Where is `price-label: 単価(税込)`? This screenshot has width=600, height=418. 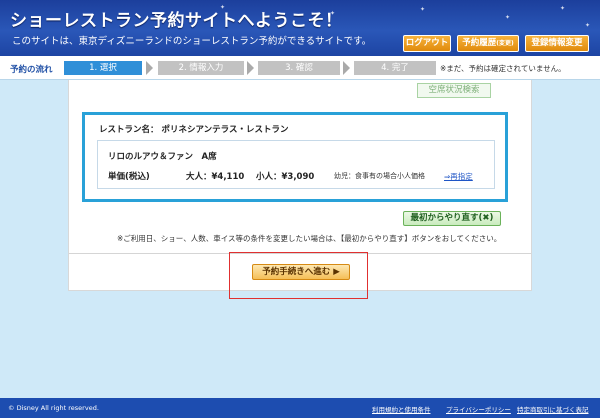
price-label: 単価(税込) is located at coordinates (129, 177).